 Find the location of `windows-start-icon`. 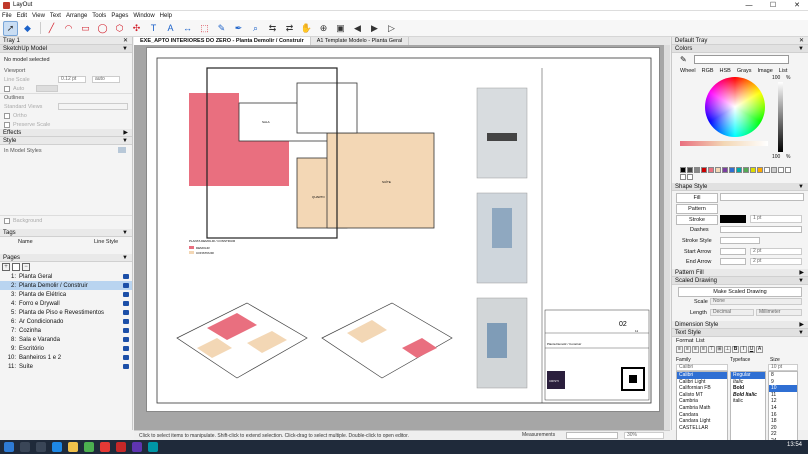

windows-start-icon is located at coordinates (9, 447).